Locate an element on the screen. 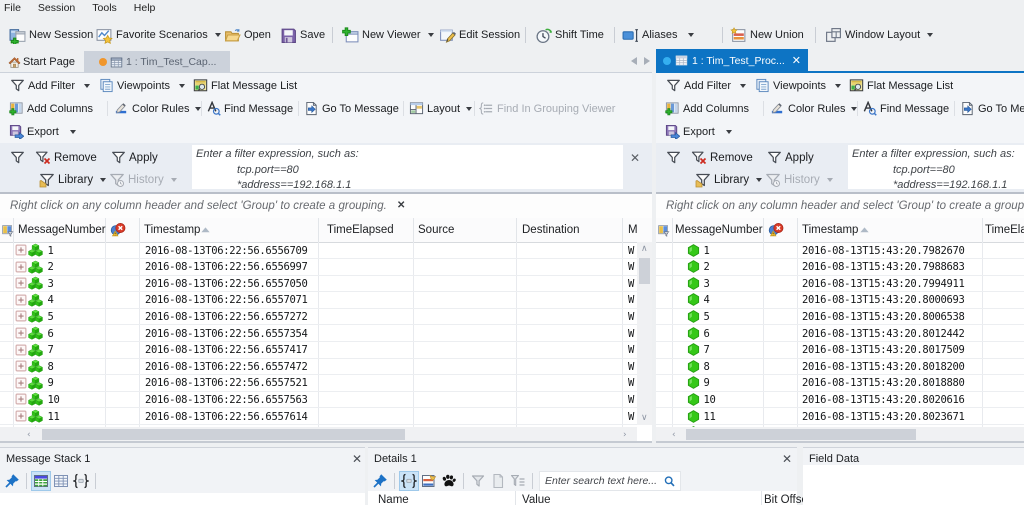 This screenshot has height=505, width=1024. message-row: 7 2016-08-13T15:43:20.8017509 is located at coordinates (840, 350).